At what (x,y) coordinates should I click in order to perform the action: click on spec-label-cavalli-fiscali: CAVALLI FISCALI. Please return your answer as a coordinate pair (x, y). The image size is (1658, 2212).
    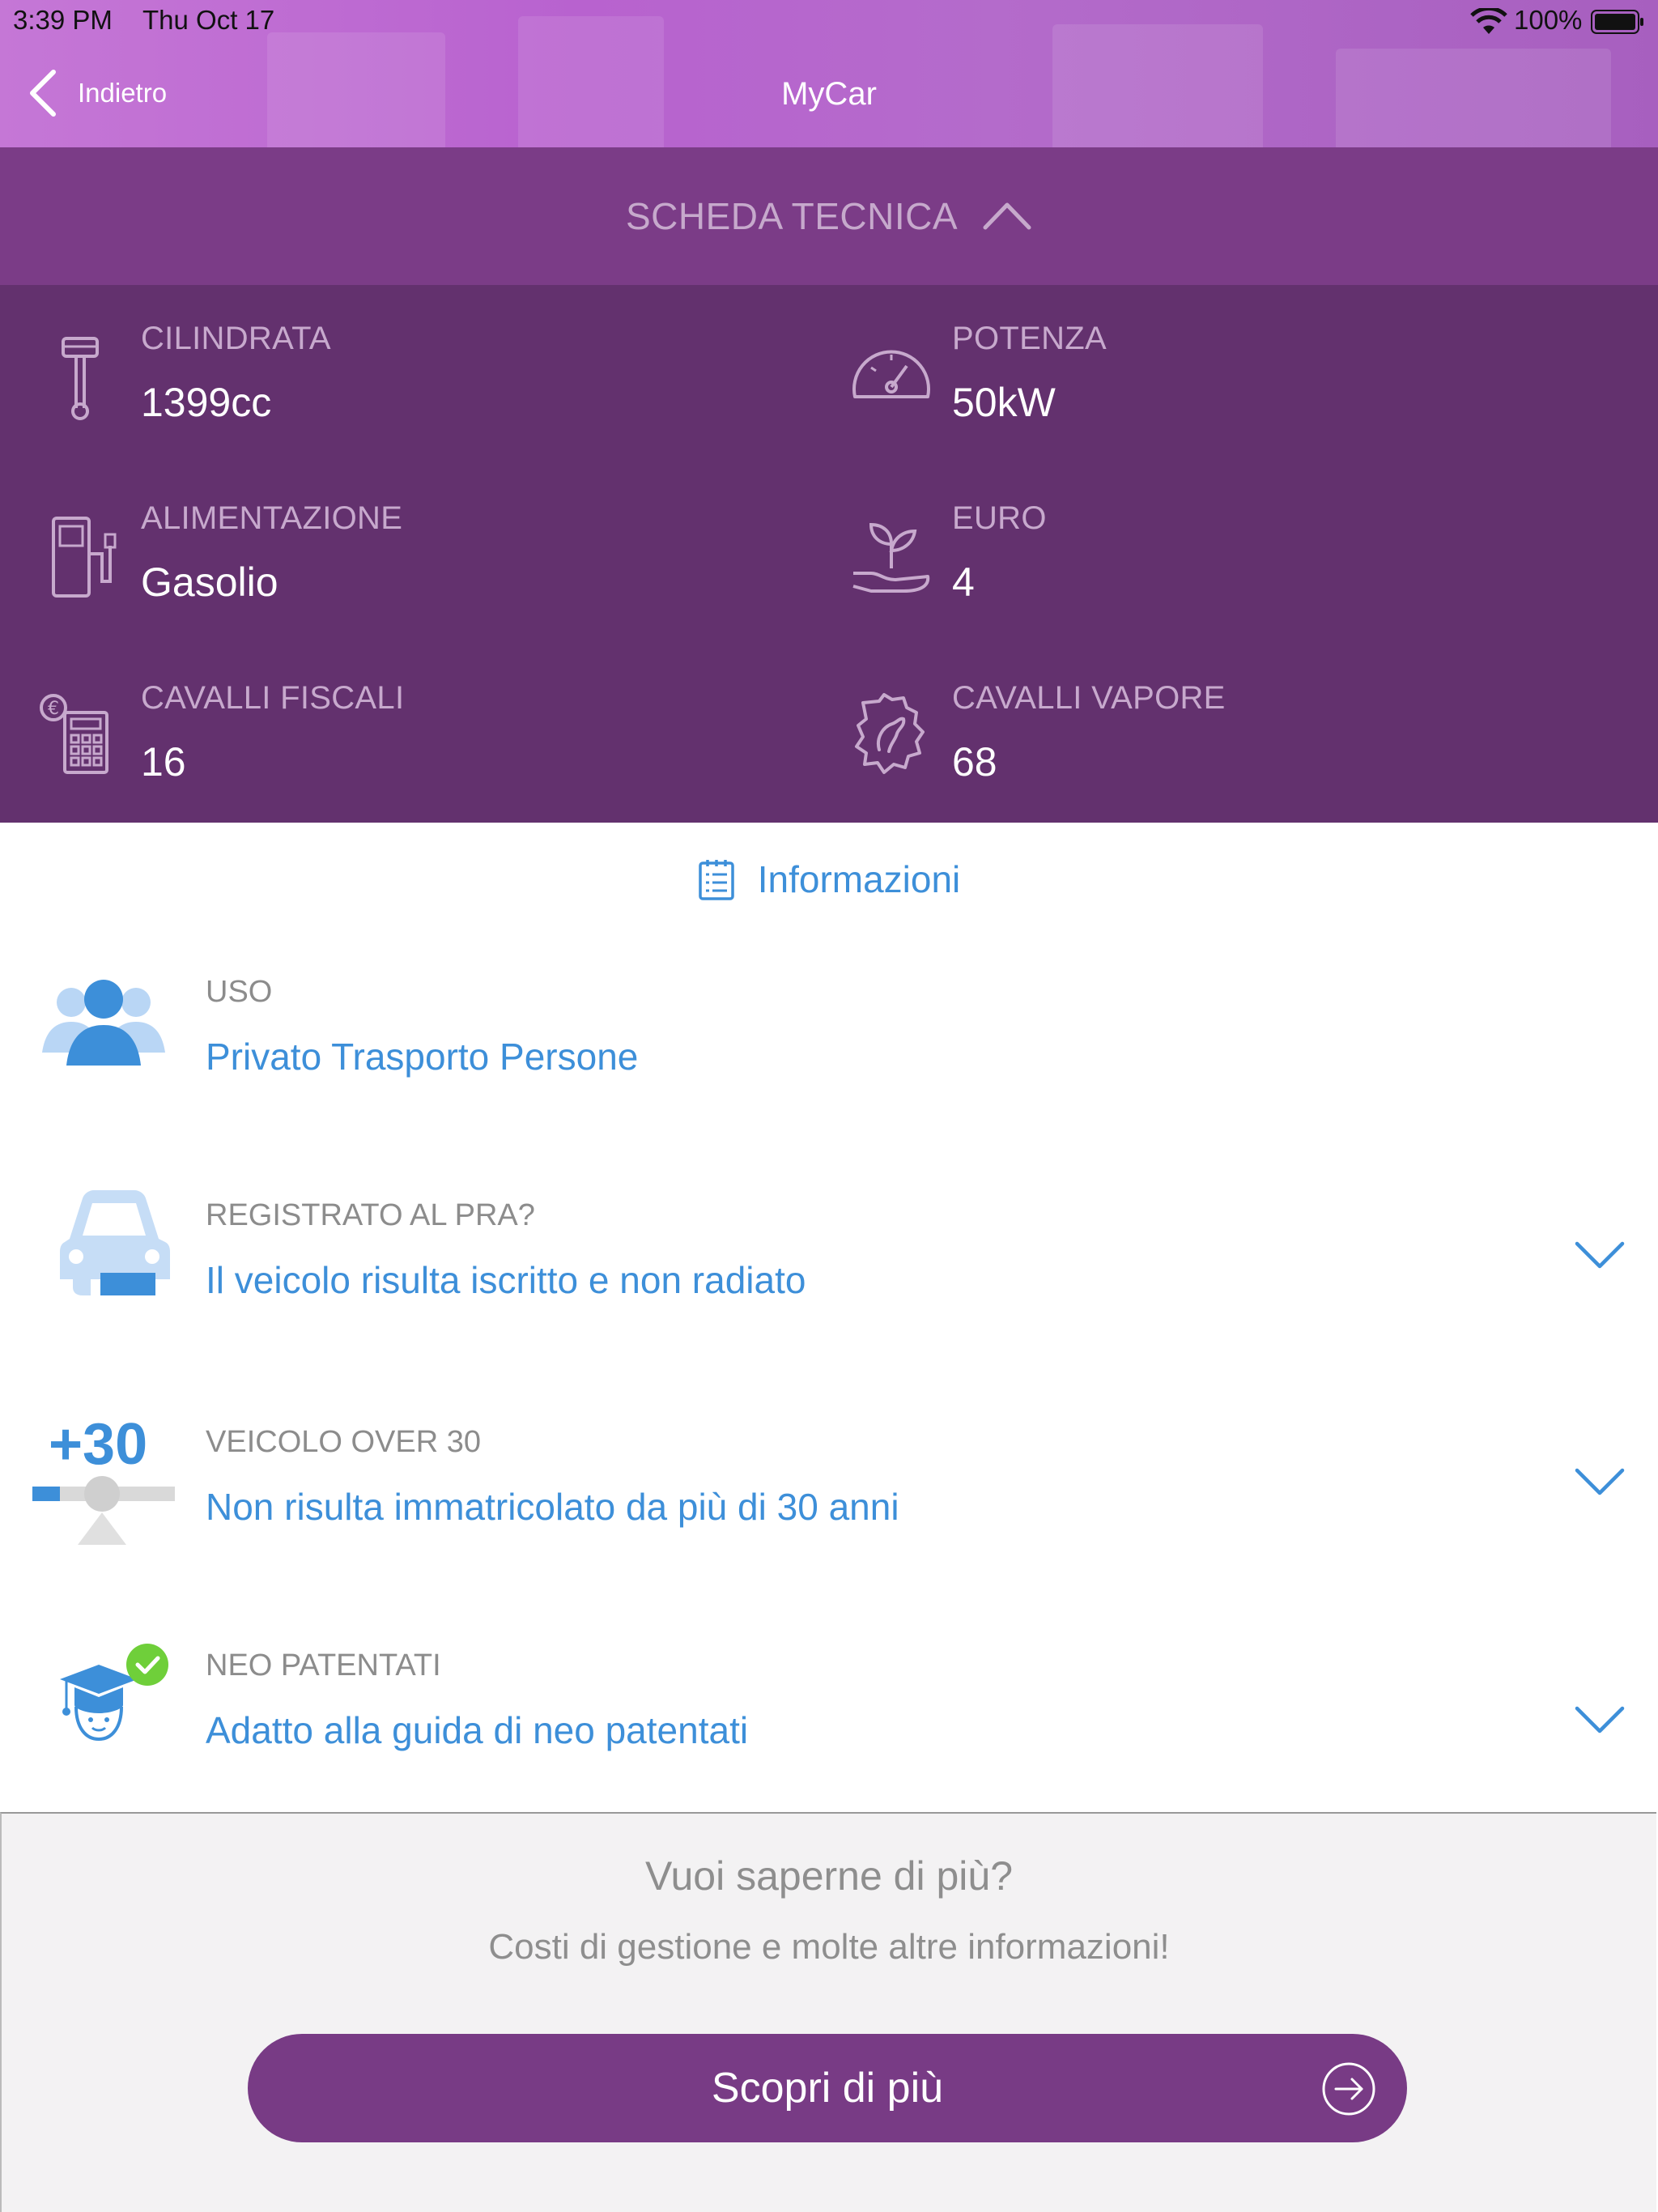
    Looking at the image, I should click on (273, 698).